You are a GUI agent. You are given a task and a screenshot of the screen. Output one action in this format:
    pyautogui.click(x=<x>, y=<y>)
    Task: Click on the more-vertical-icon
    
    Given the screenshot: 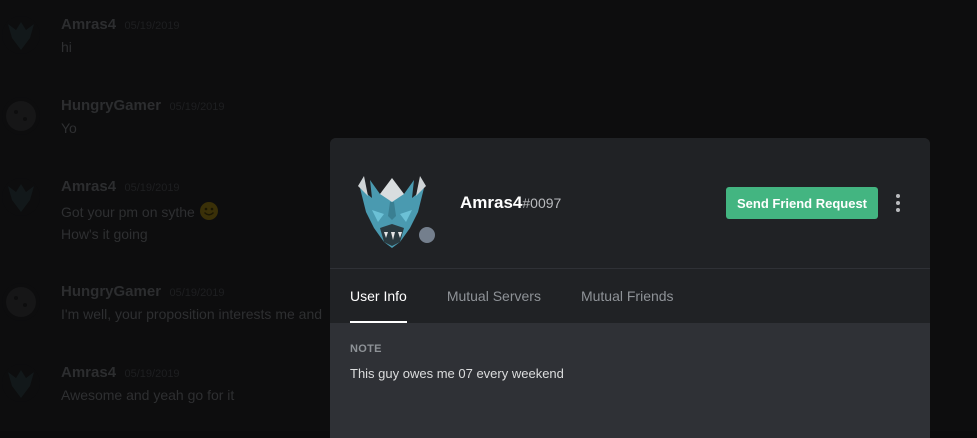 What is the action you would take?
    pyautogui.click(x=898, y=203)
    